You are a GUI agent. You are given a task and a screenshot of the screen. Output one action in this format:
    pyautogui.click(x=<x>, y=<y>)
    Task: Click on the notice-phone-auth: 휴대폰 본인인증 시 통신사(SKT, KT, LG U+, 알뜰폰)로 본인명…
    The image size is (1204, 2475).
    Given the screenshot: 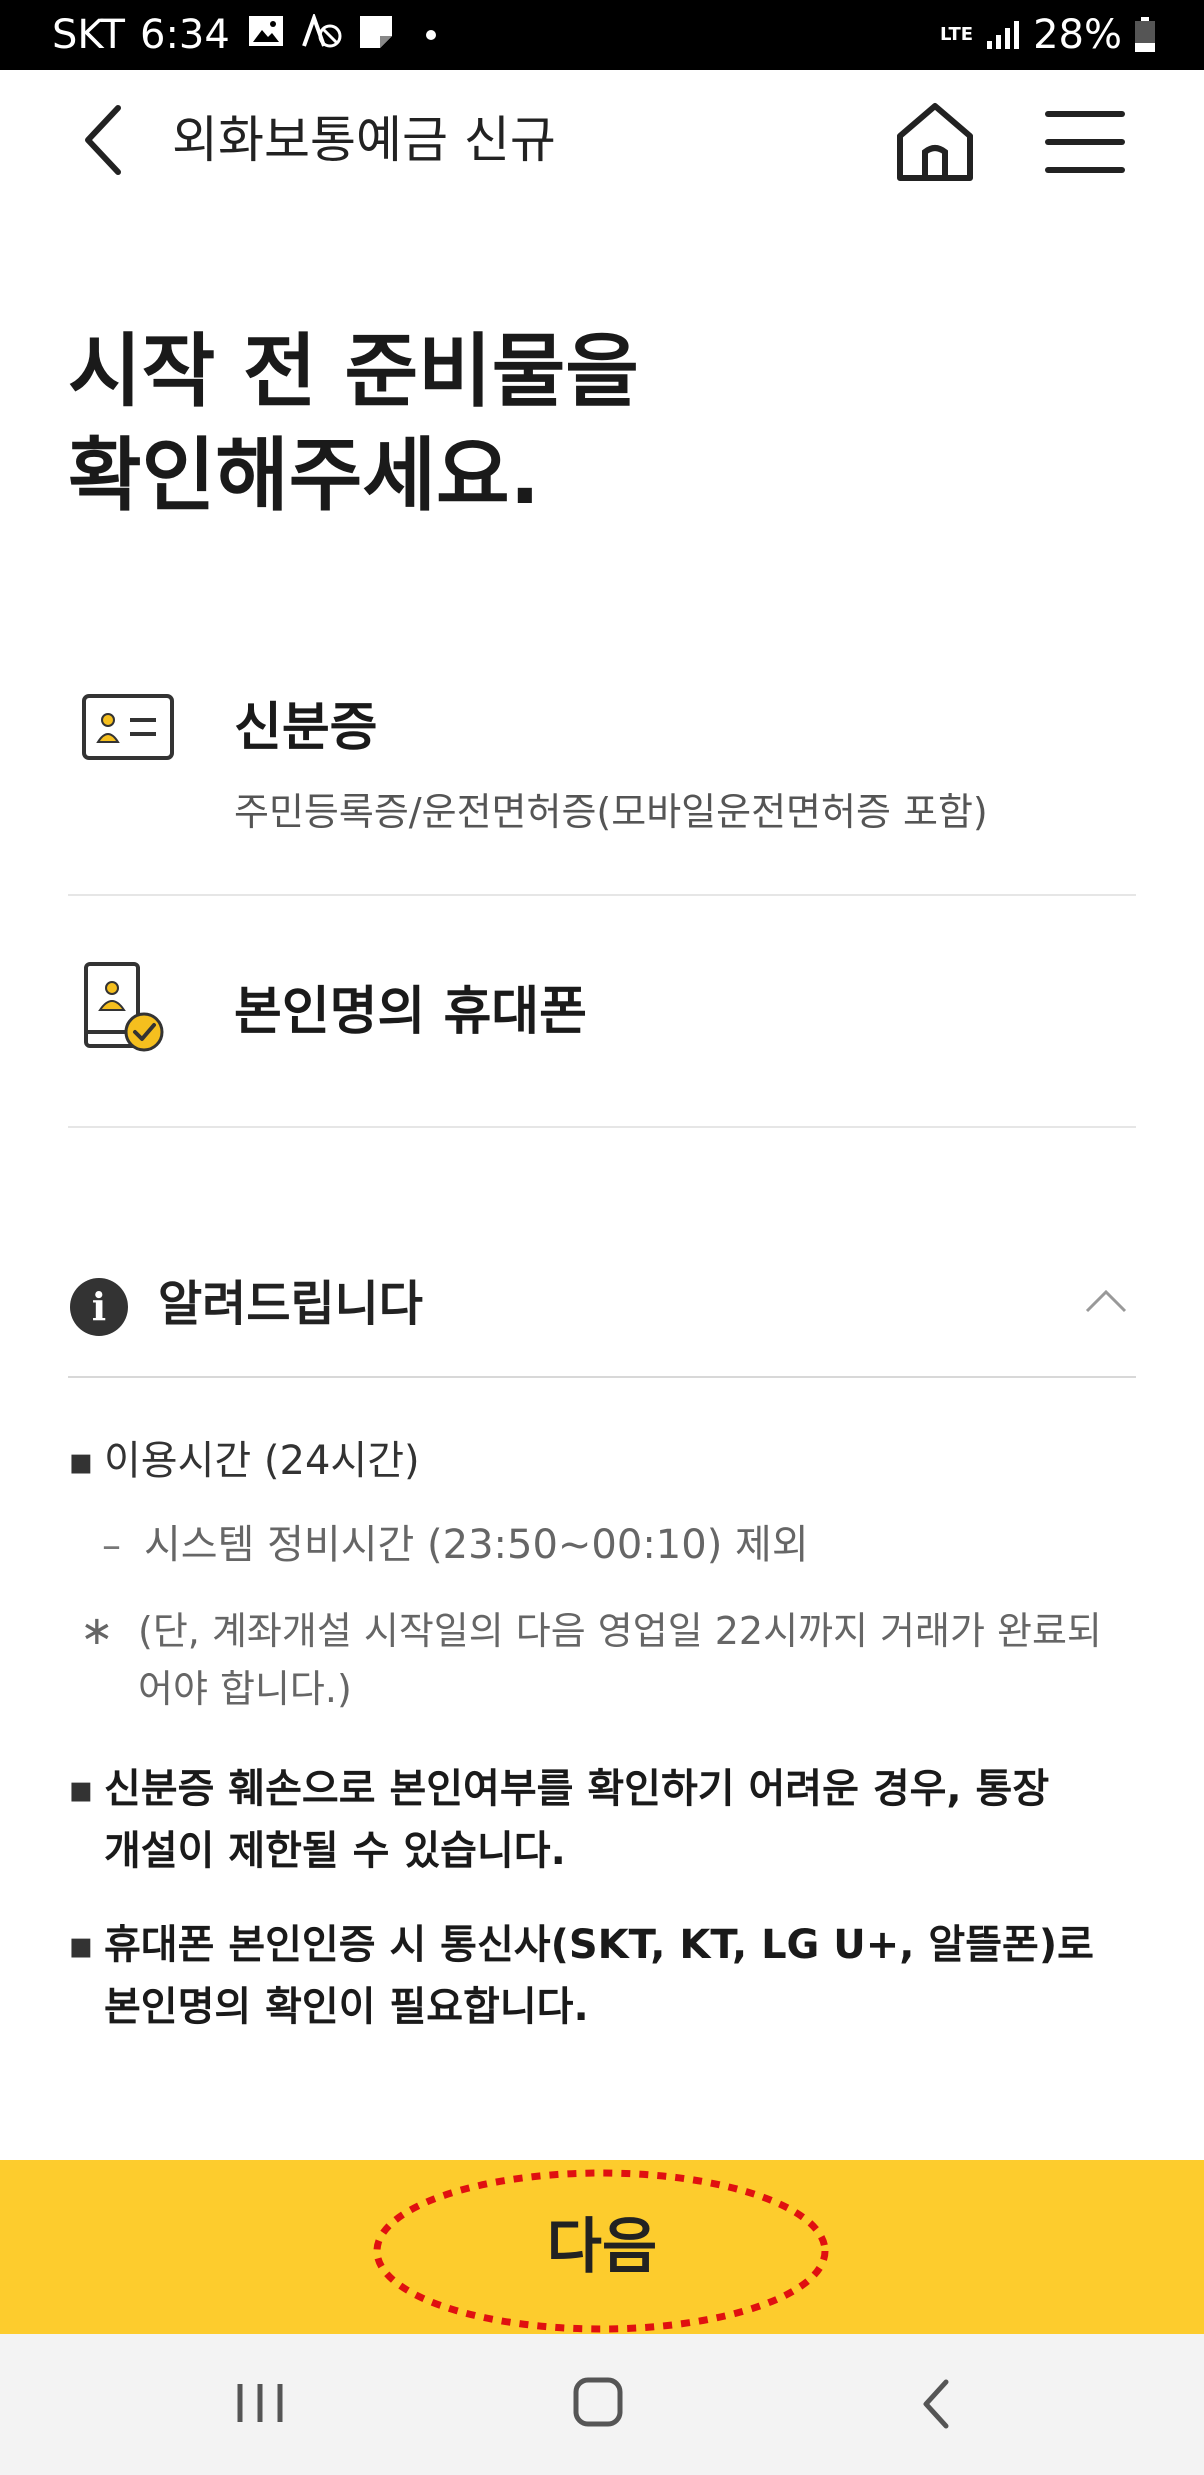 What is the action you would take?
    pyautogui.click(x=624, y=1976)
    